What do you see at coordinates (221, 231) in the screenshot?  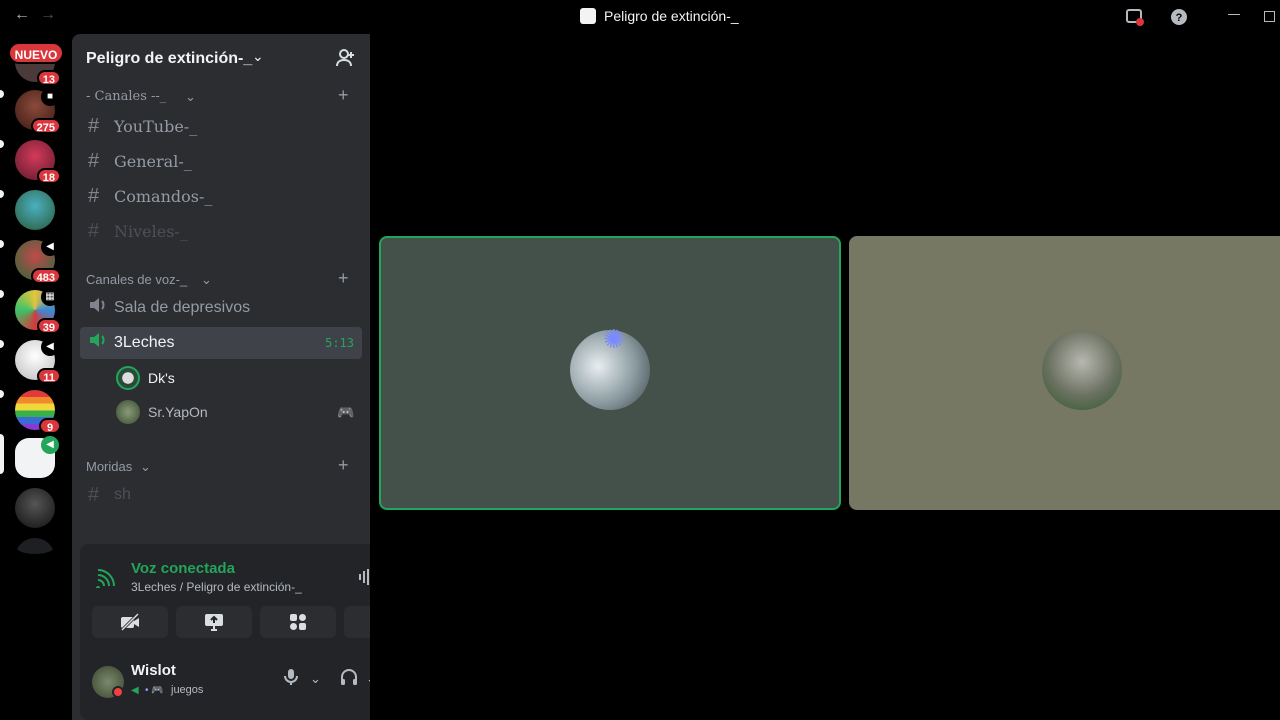 I see `channel-niveles: # Niveles-_` at bounding box center [221, 231].